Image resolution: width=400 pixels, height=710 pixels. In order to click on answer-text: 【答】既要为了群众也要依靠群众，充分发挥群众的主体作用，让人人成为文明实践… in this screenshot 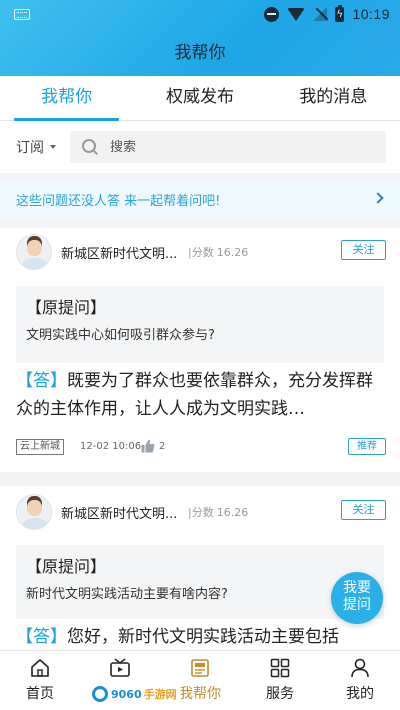, I will do `click(201, 395)`.